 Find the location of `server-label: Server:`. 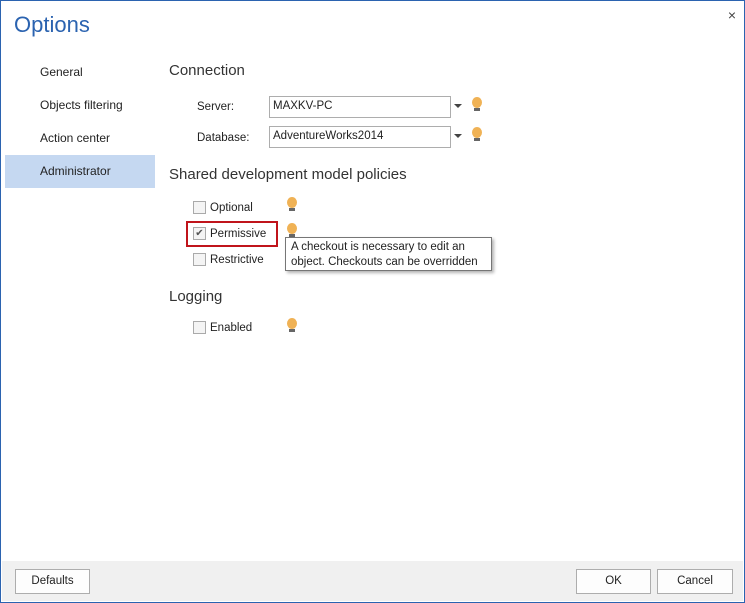

server-label: Server: is located at coordinates (216, 107).